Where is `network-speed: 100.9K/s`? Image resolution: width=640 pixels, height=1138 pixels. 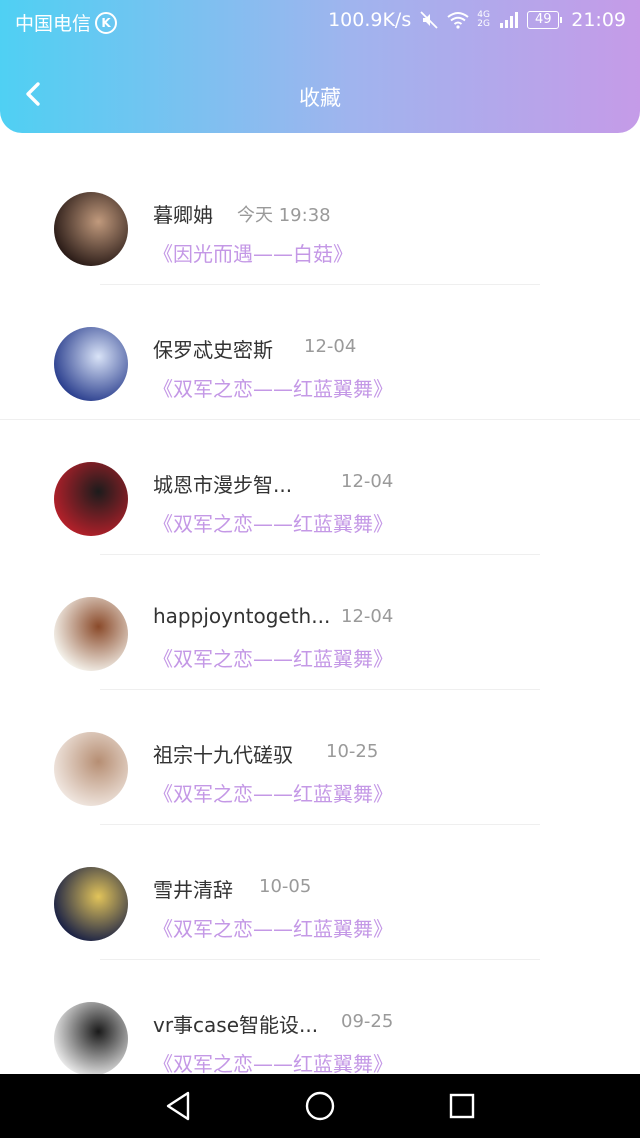 network-speed: 100.9K/s is located at coordinates (370, 20).